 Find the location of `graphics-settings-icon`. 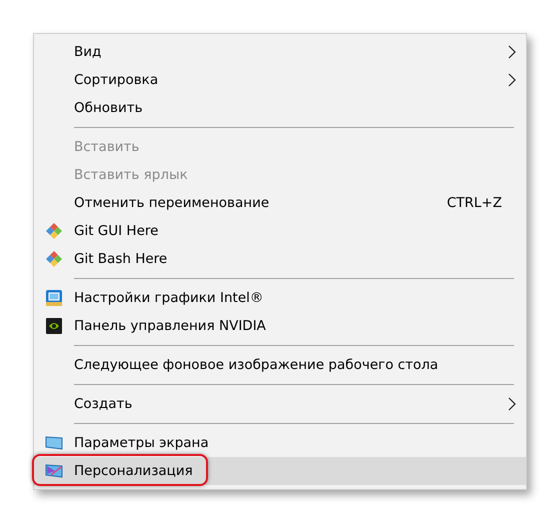

graphics-settings-icon is located at coordinates (54, 298).